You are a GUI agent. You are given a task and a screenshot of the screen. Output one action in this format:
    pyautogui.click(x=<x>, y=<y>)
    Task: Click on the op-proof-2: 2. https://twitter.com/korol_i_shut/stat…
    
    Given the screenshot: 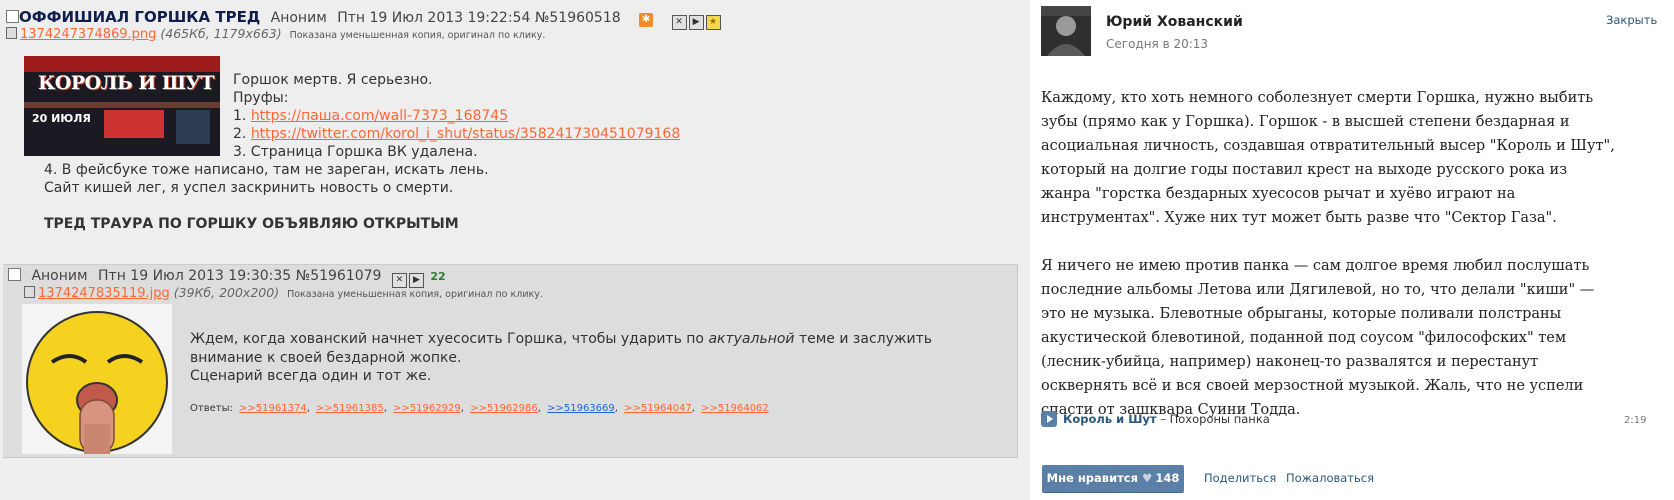 What is the action you would take?
    pyautogui.click(x=457, y=134)
    